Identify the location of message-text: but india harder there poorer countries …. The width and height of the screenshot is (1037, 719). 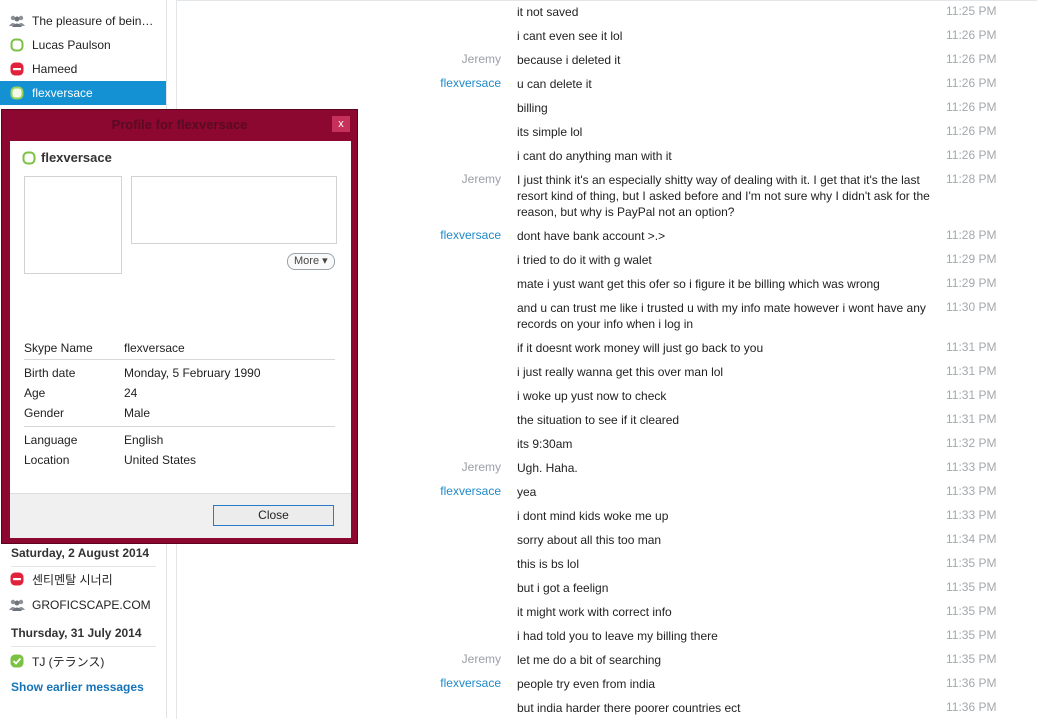
(629, 708).